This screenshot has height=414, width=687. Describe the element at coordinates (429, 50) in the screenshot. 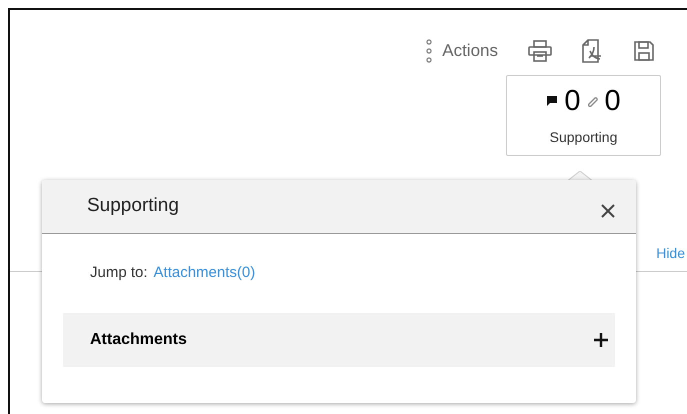

I see `more-icon` at that location.